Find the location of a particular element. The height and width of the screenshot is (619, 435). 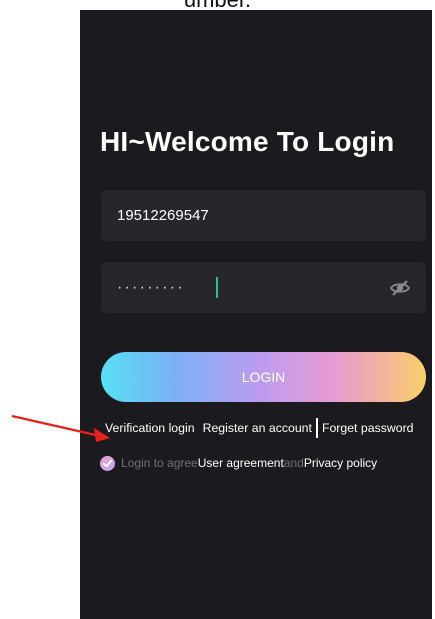

text-caret is located at coordinates (217, 287).